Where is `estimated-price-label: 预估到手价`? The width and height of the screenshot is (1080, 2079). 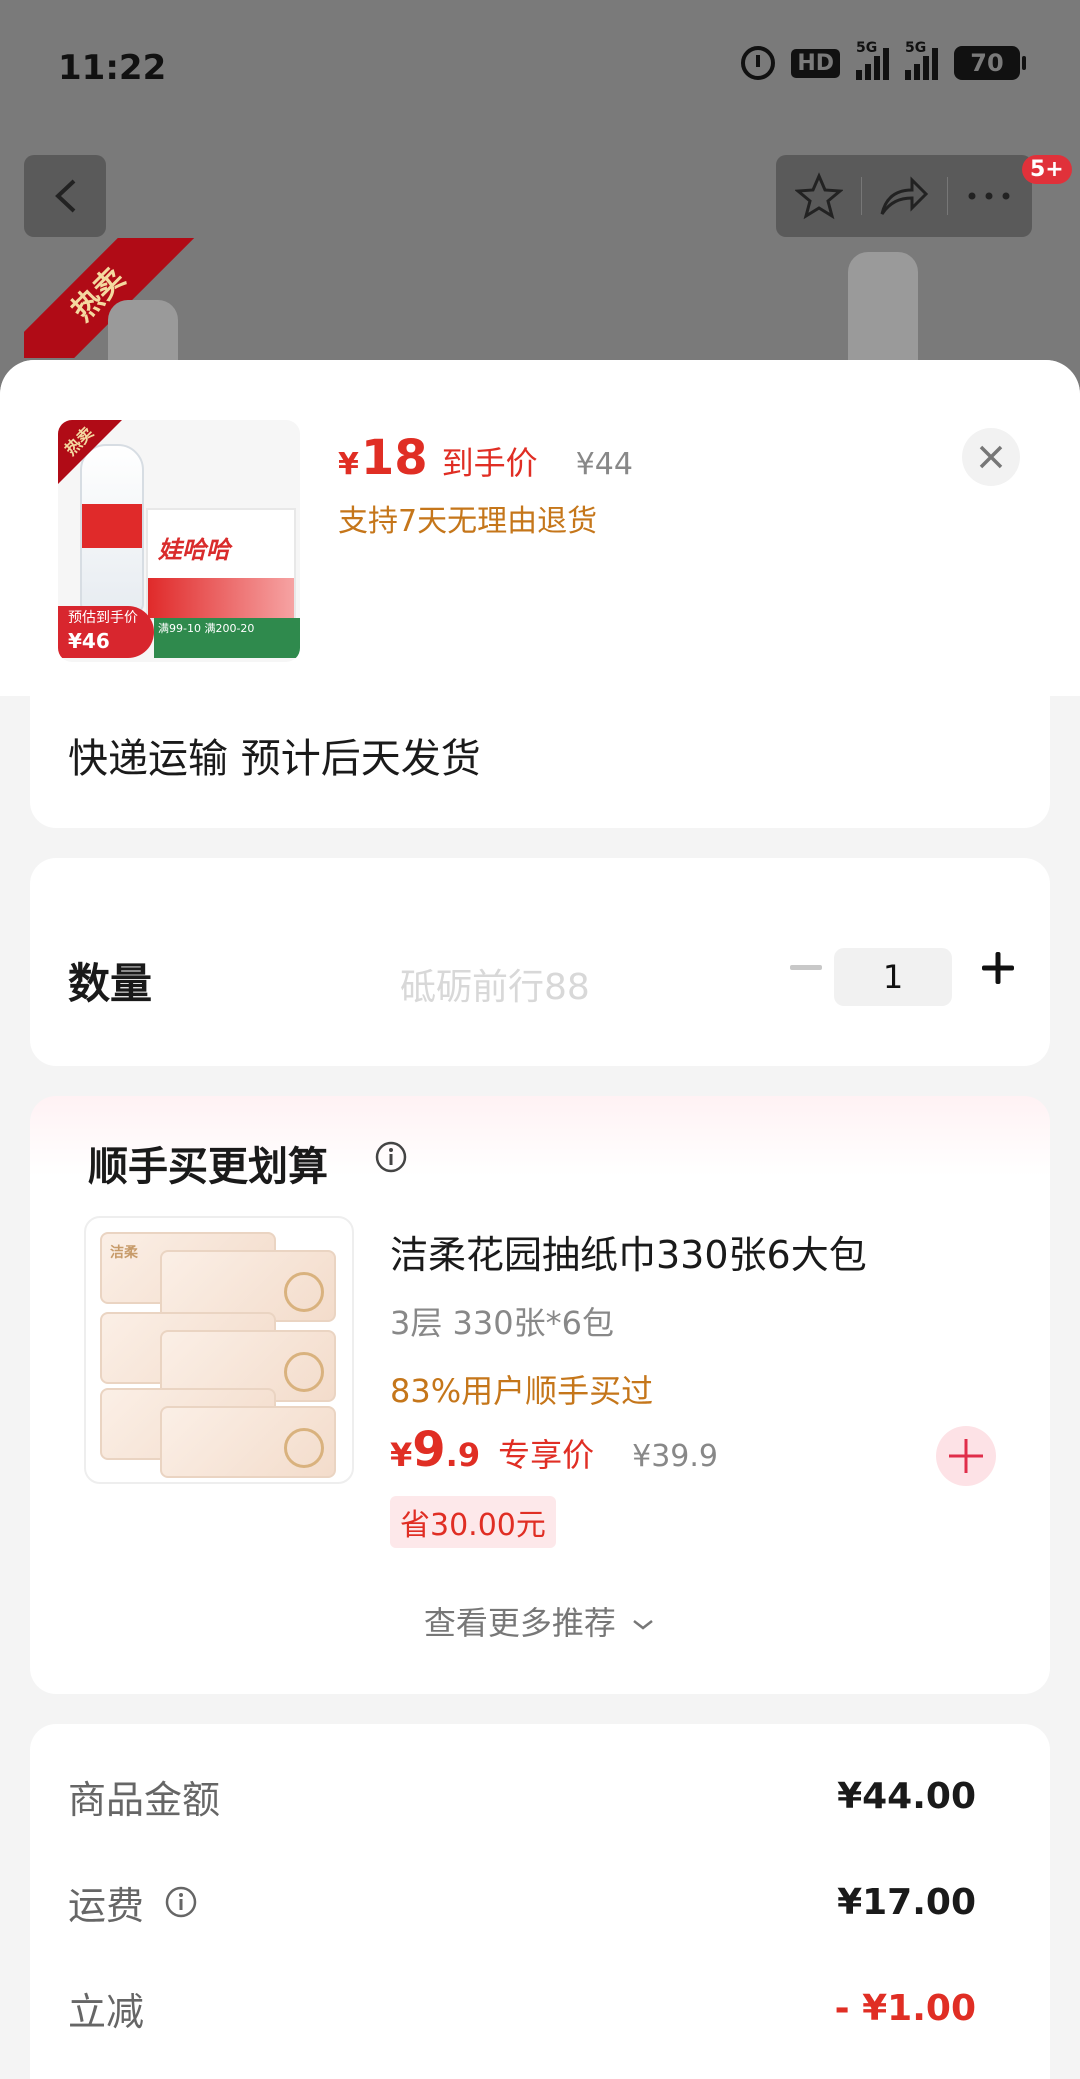
estimated-price-label: 预估到手价 is located at coordinates (103, 618).